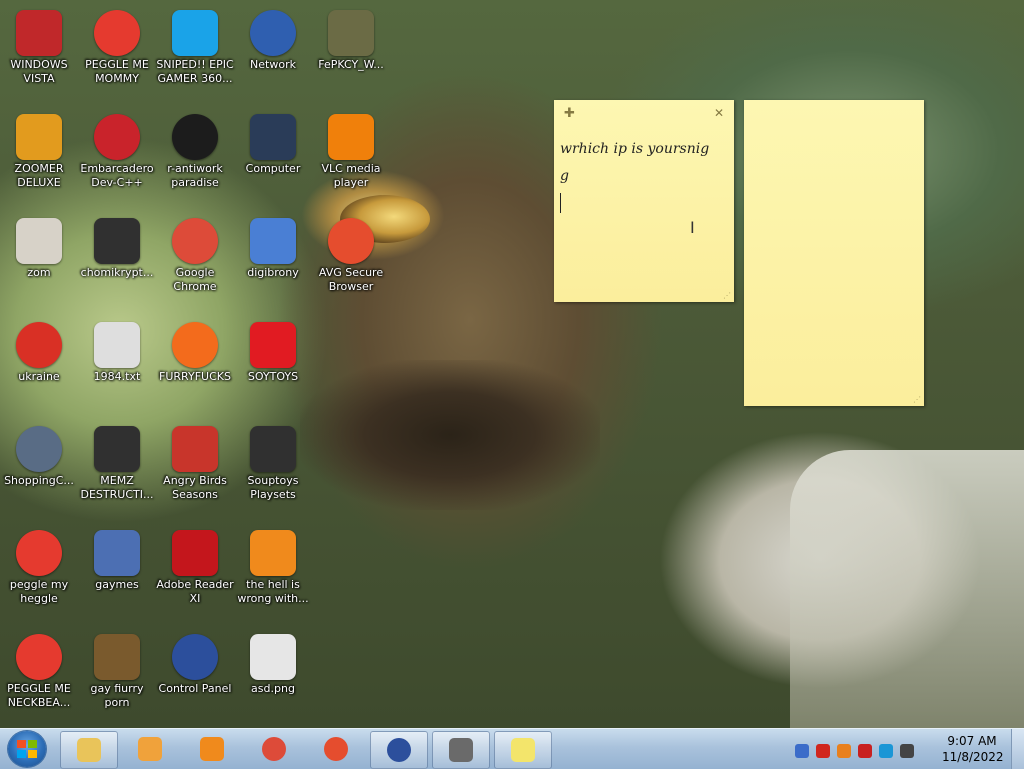 The width and height of the screenshot is (1024, 769). I want to click on desktop-icon: SOYTOYS, so click(273, 366).